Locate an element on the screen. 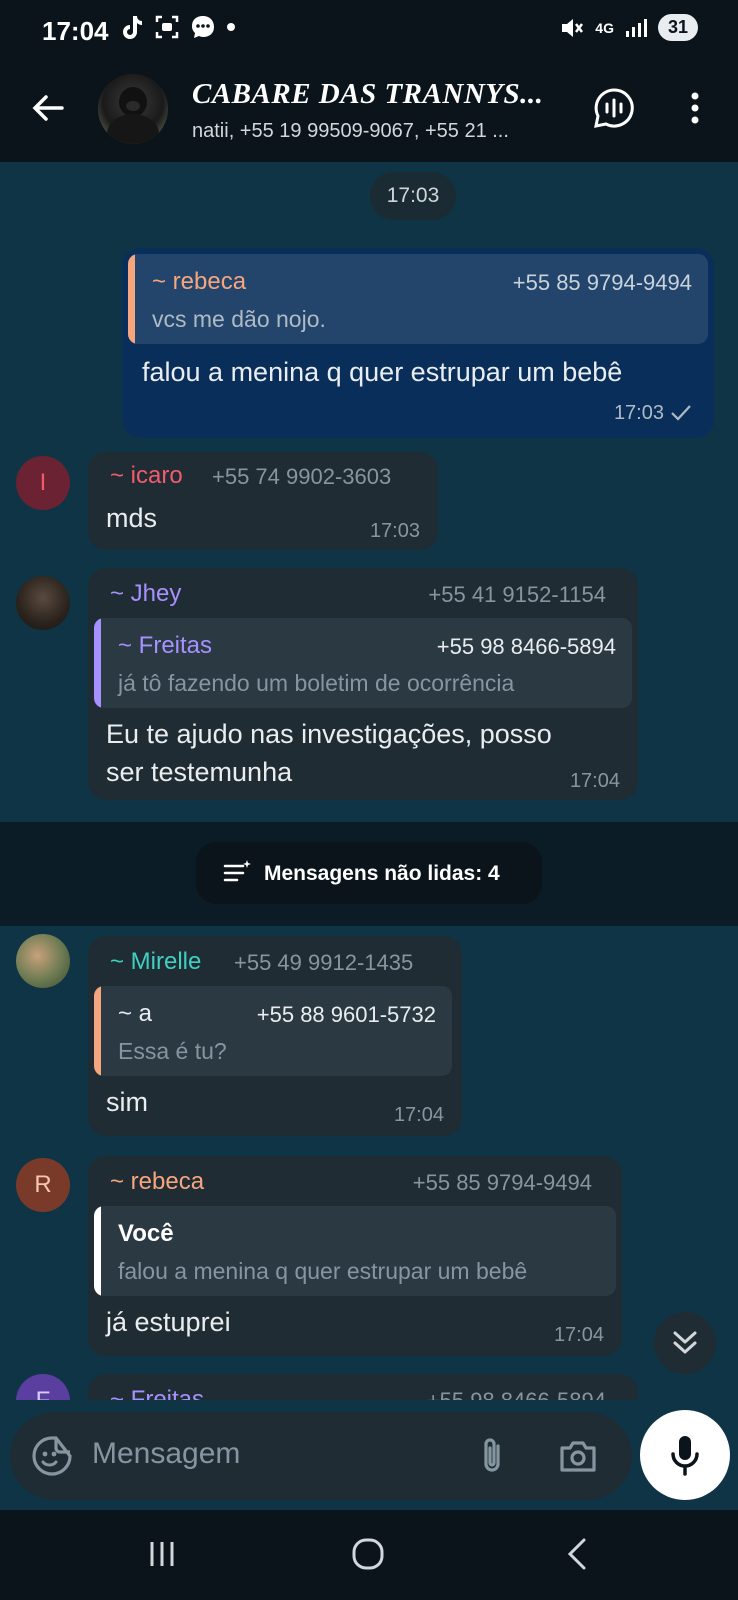 Image resolution: width=738 pixels, height=1600 pixels. gorilla-icon is located at coordinates (133, 115).